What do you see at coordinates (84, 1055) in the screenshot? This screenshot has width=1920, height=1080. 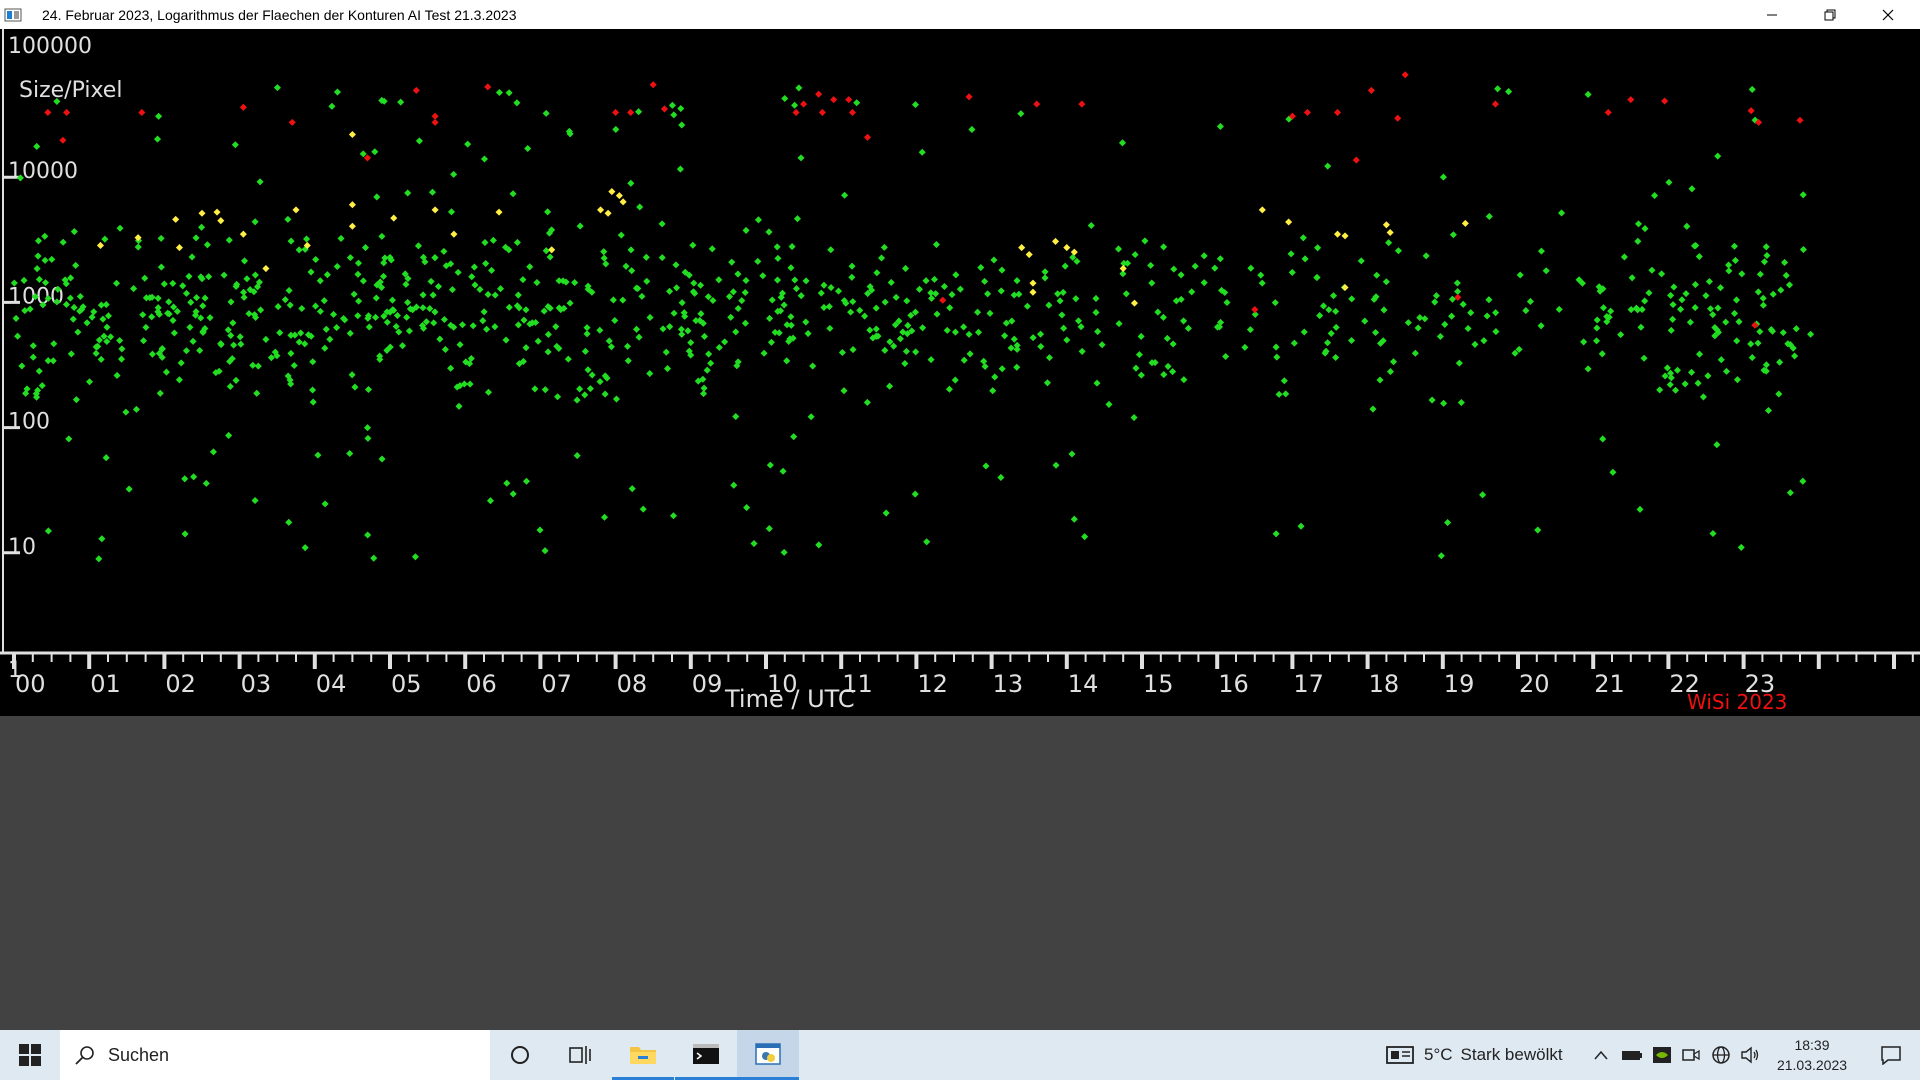 I see `search-icon` at bounding box center [84, 1055].